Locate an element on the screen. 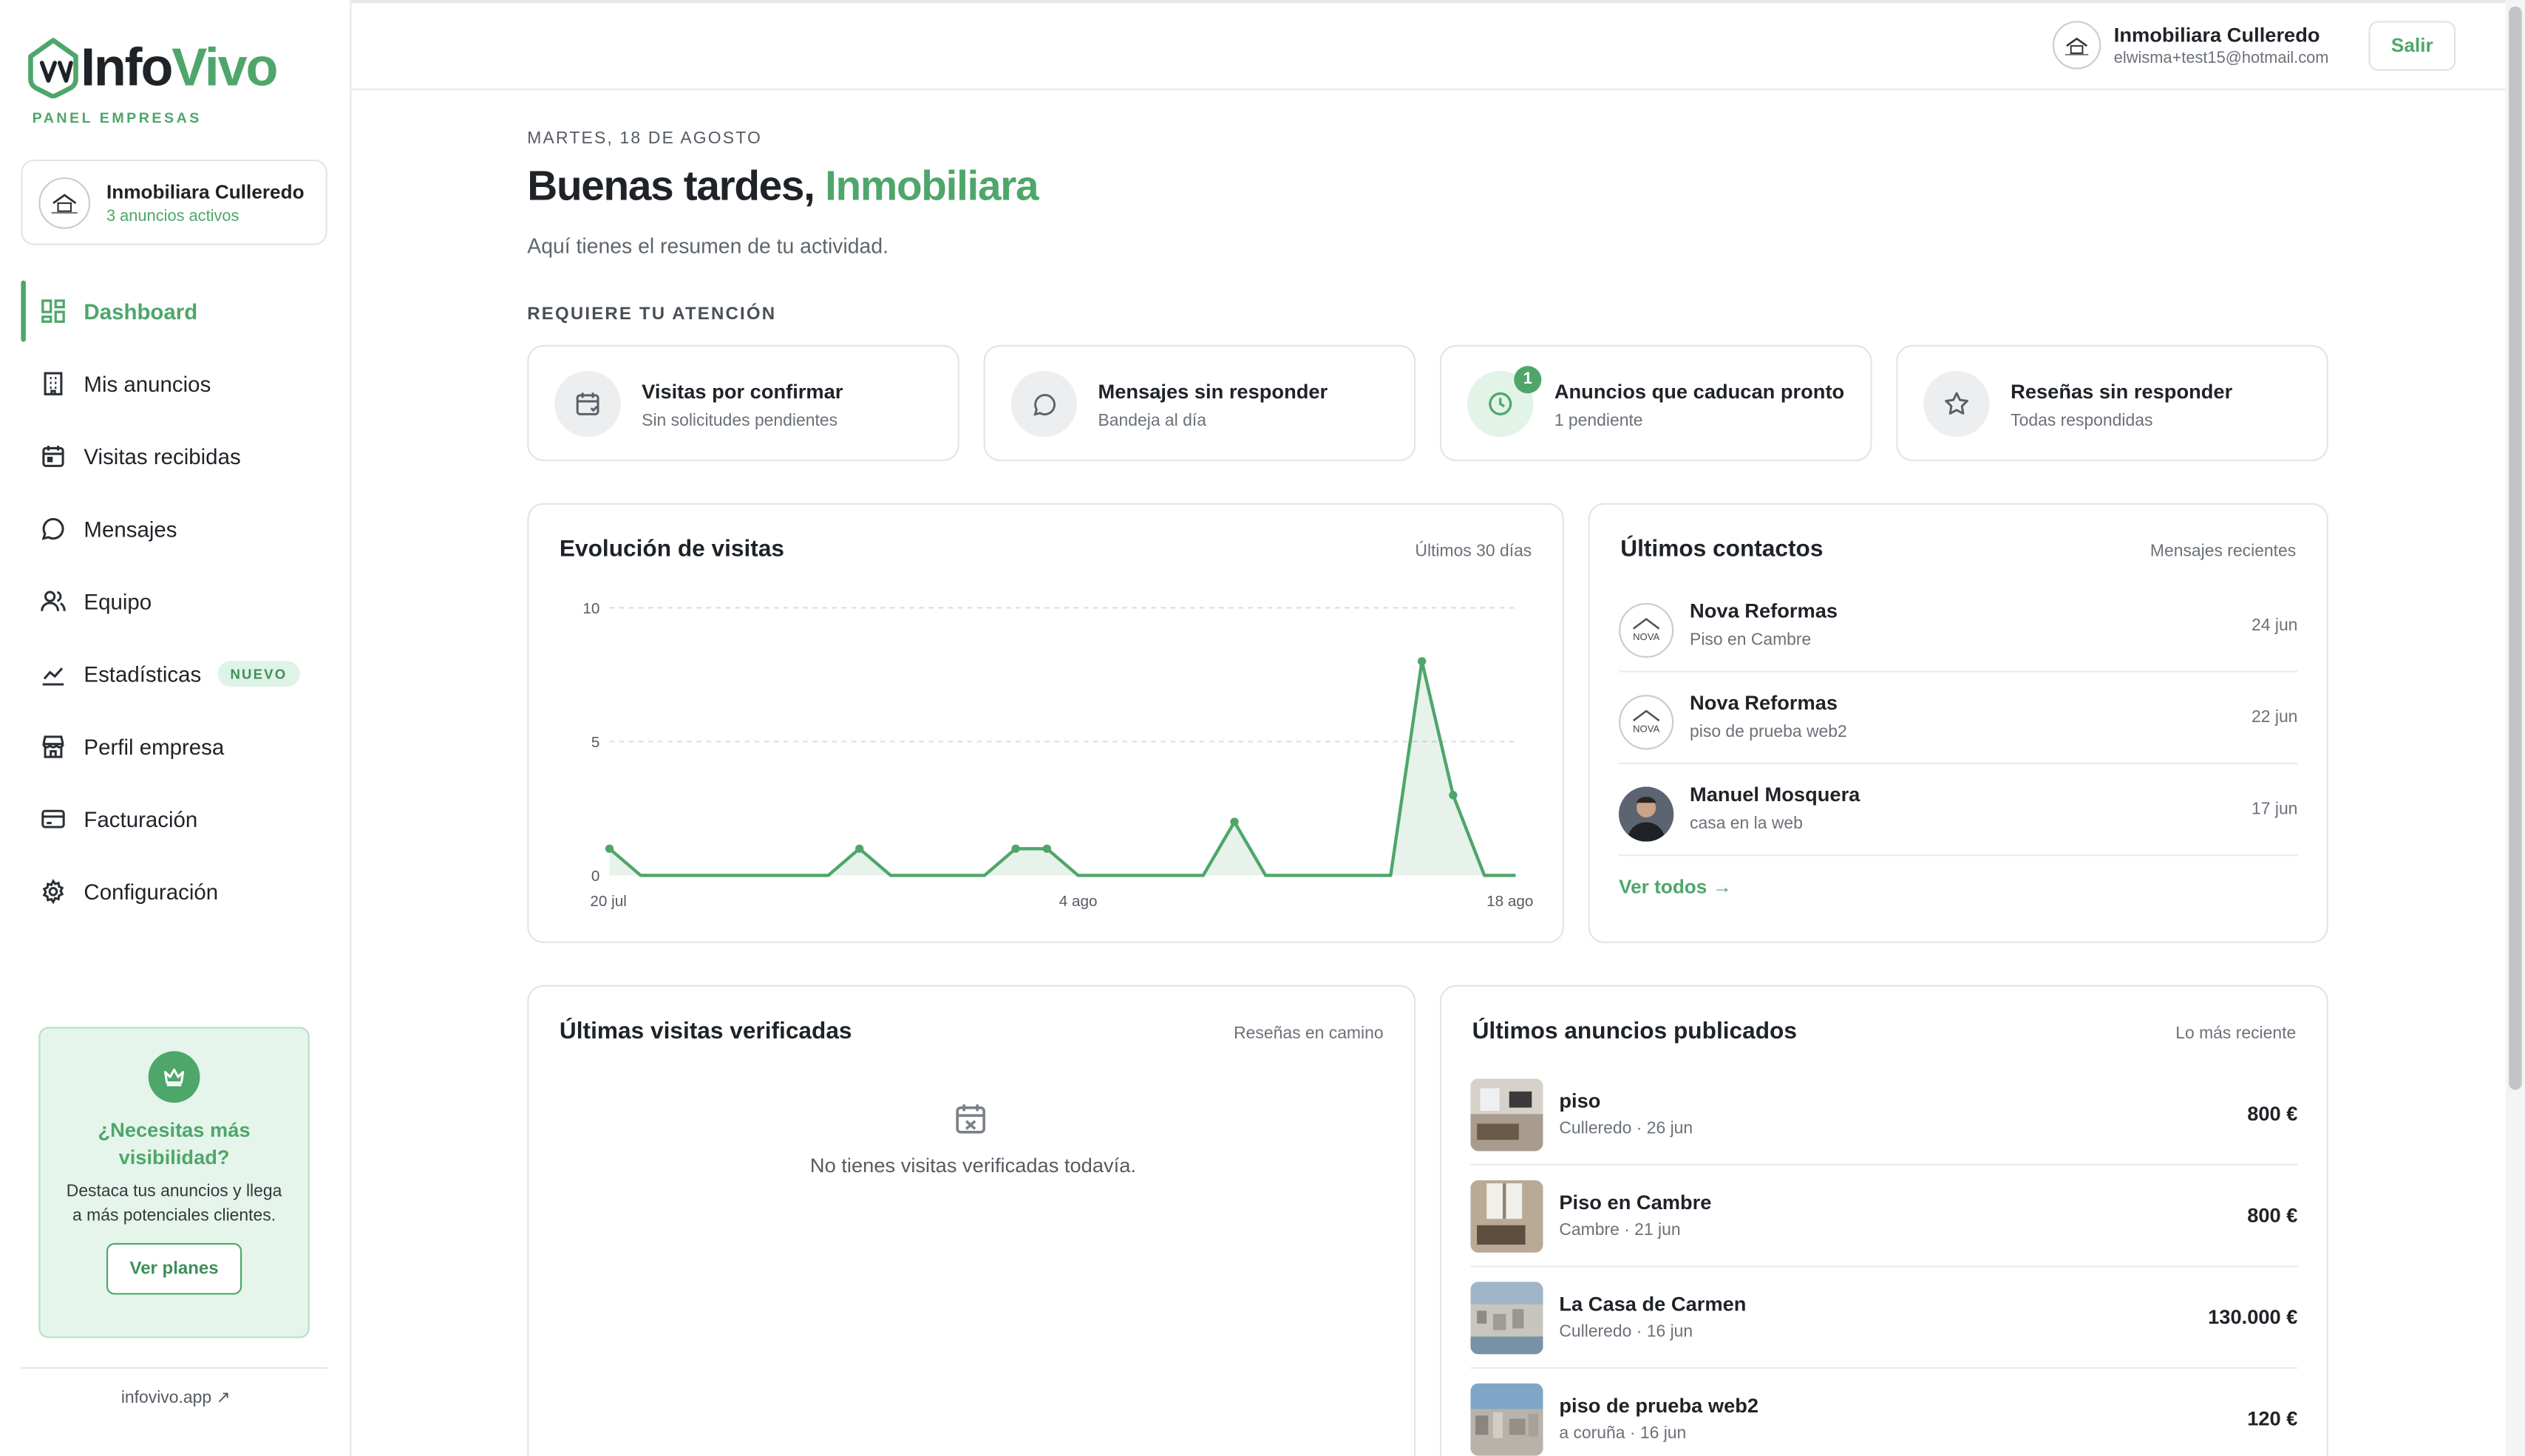 The width and height of the screenshot is (2525, 1456). view-all-link: Ver todos → is located at coordinates (1675, 886).